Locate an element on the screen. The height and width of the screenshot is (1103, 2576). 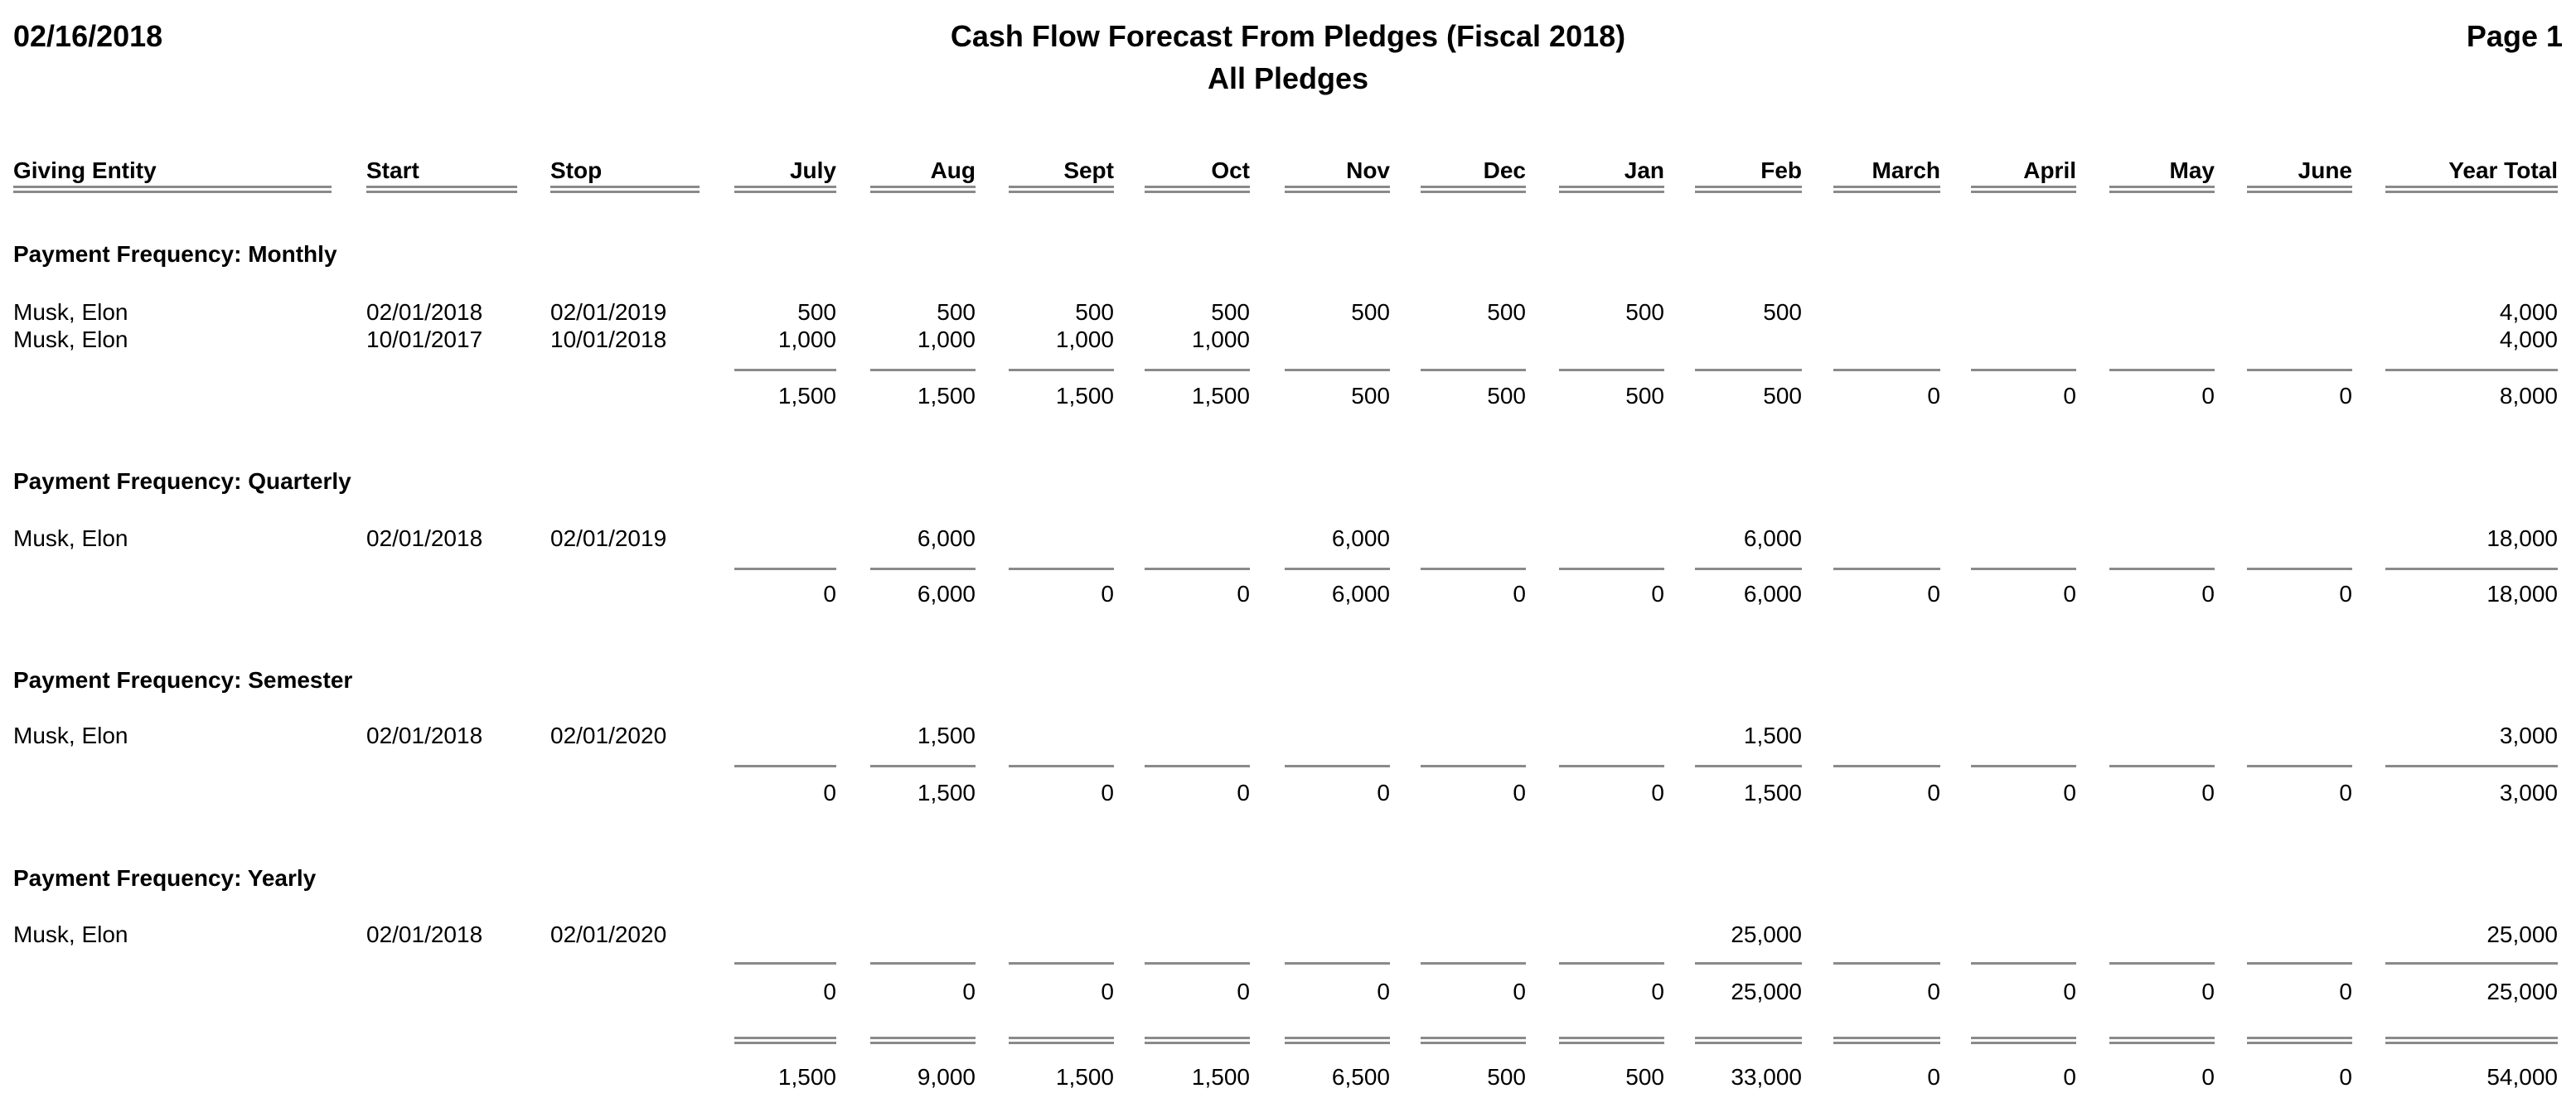
group-heading: Payment Frequency: Quarterly is located at coordinates (182, 481).